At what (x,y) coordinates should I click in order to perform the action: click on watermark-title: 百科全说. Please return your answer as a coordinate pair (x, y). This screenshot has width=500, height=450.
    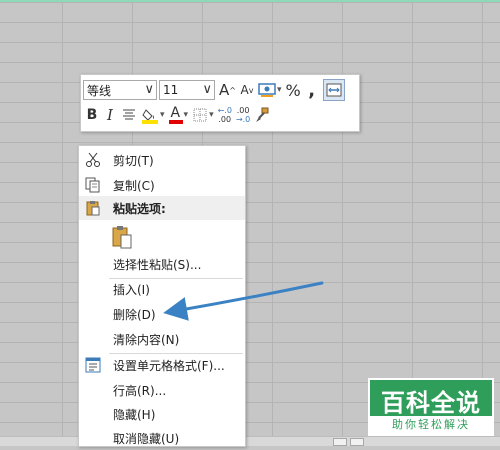
    Looking at the image, I should click on (431, 403).